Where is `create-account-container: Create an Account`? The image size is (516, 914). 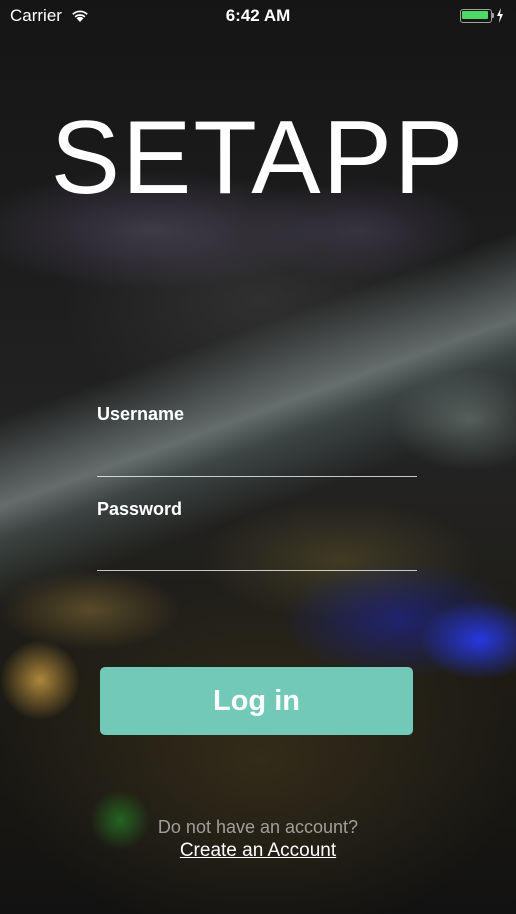 create-account-container: Create an Account is located at coordinates (258, 851).